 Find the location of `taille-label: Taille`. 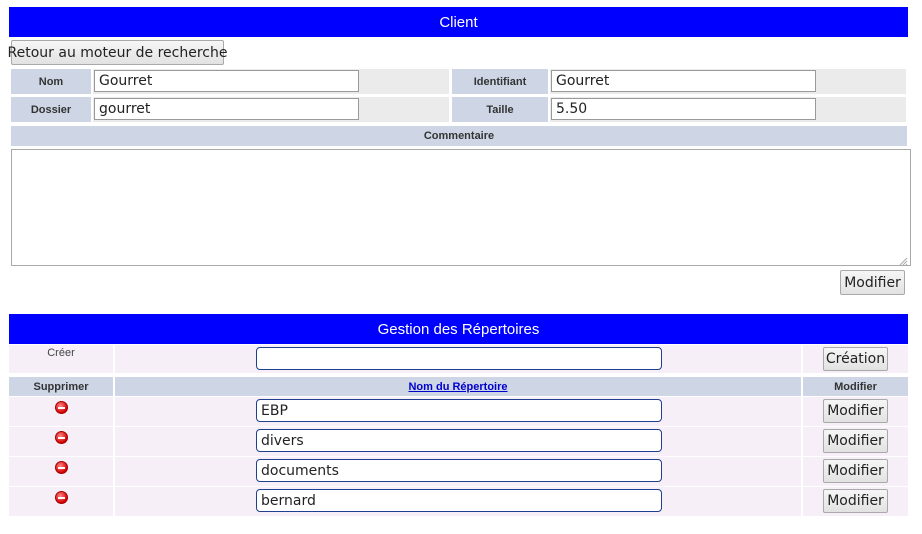

taille-label: Taille is located at coordinates (500, 109).